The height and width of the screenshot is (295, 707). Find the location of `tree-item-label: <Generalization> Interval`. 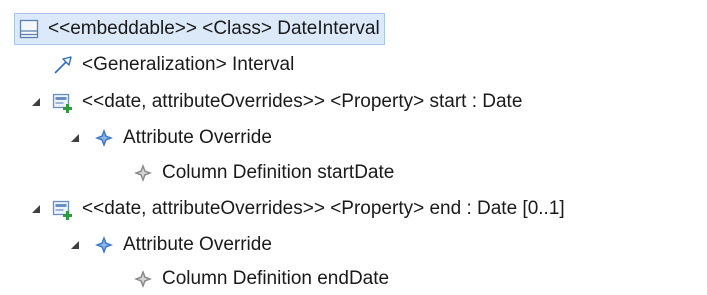

tree-item-label: <Generalization> Interval is located at coordinates (188, 64).